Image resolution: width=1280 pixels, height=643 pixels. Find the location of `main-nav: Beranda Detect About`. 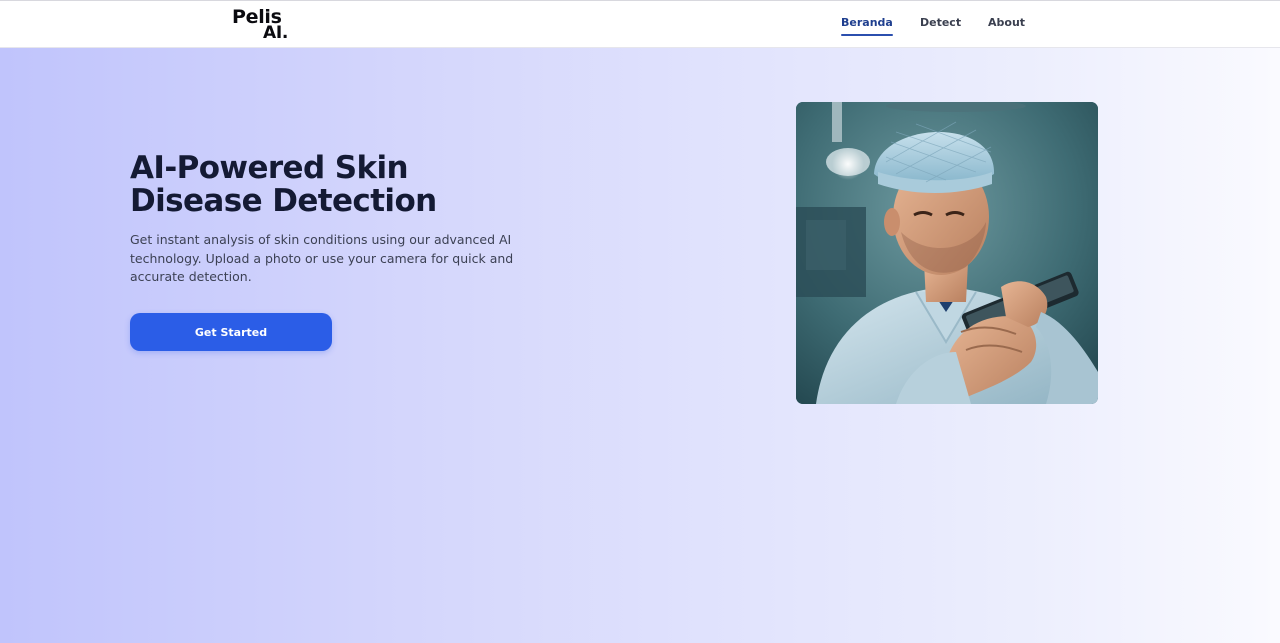

main-nav: Beranda Detect About is located at coordinates (640, 27).